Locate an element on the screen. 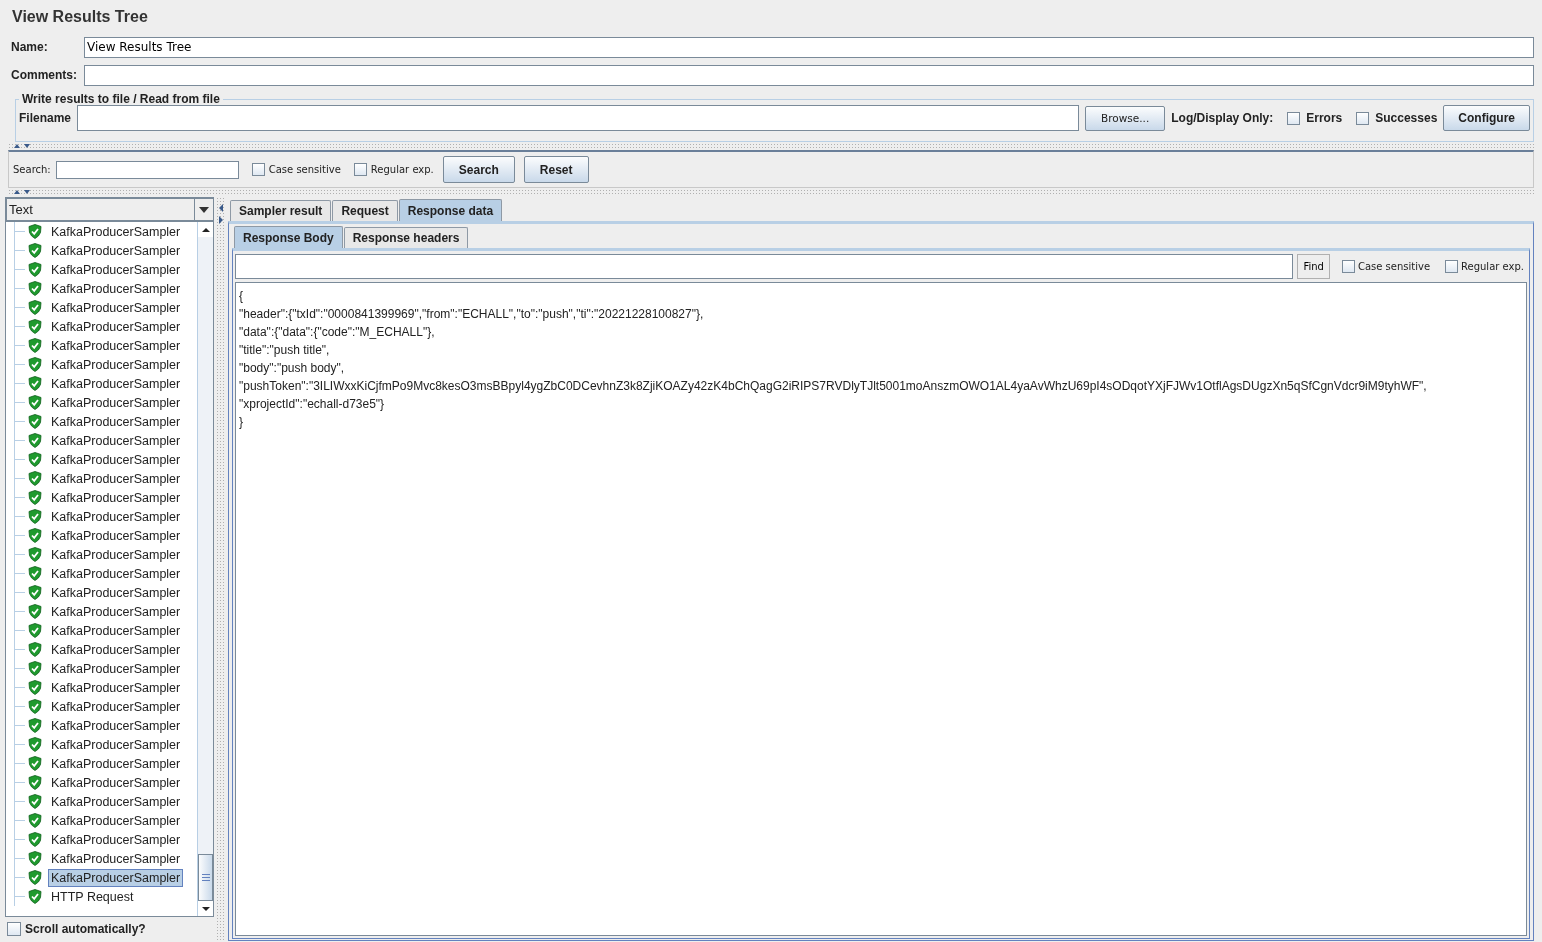 This screenshot has height=942, width=1542. response-line: "title":"push title", is located at coordinates (285, 350).